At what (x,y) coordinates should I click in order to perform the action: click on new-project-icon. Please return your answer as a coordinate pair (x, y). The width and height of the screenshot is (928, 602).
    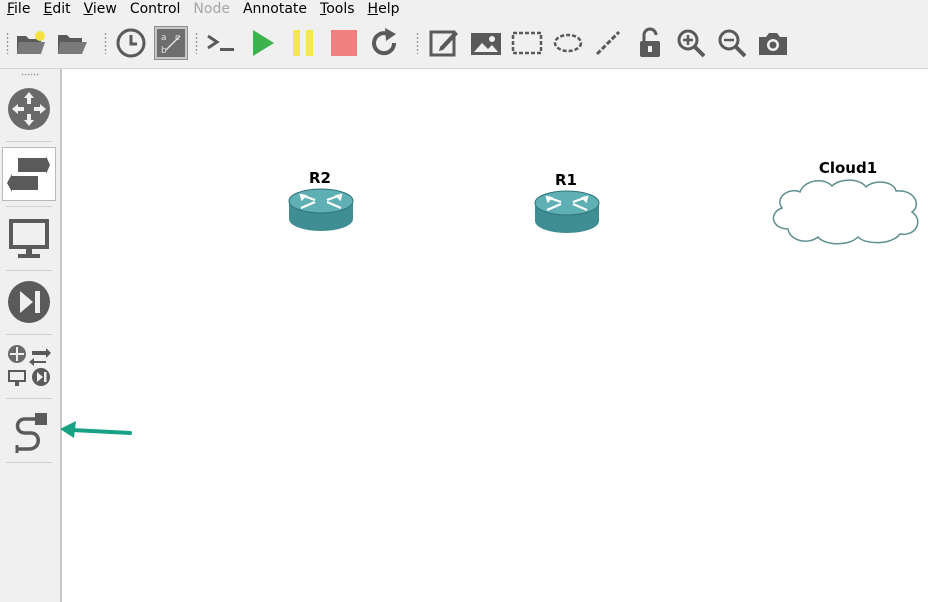
    Looking at the image, I should click on (31, 42).